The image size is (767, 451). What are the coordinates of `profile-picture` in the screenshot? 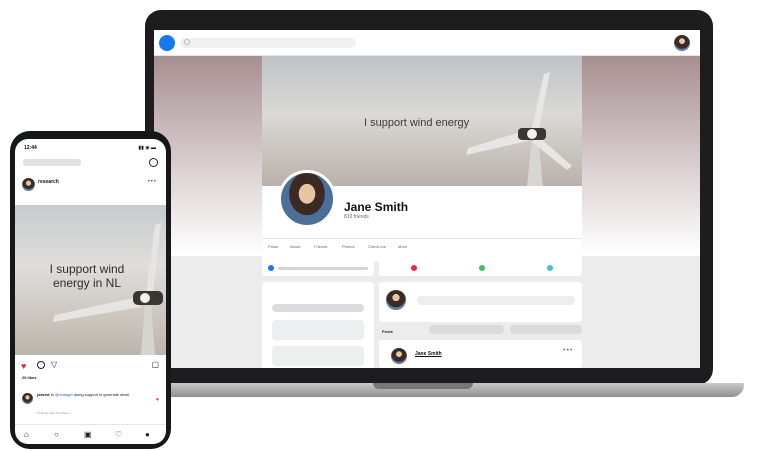 It's located at (307, 199).